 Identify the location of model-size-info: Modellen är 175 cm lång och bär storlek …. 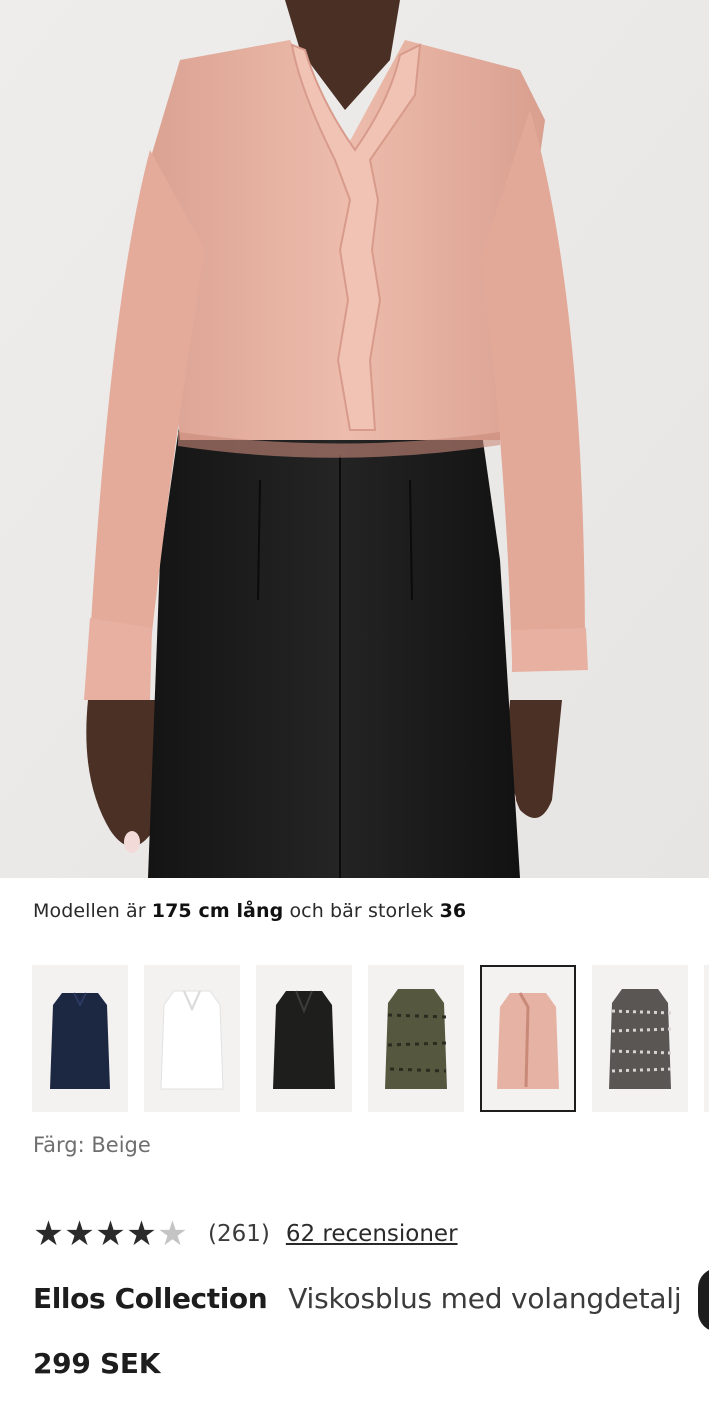
(249, 911).